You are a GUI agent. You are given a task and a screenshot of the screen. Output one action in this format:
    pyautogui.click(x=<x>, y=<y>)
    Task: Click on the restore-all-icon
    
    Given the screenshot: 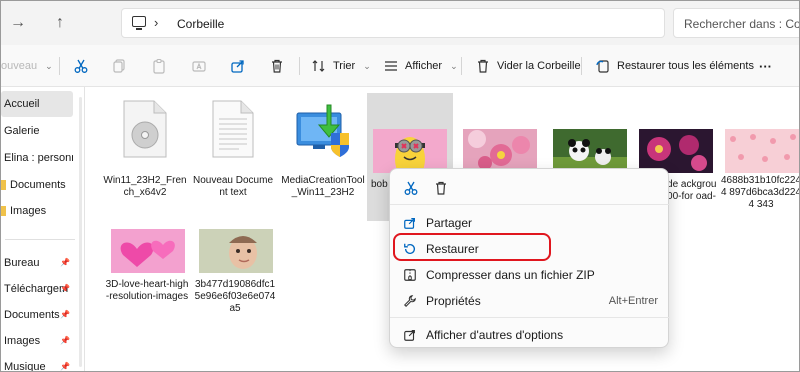 What is the action you would take?
    pyautogui.click(x=603, y=66)
    